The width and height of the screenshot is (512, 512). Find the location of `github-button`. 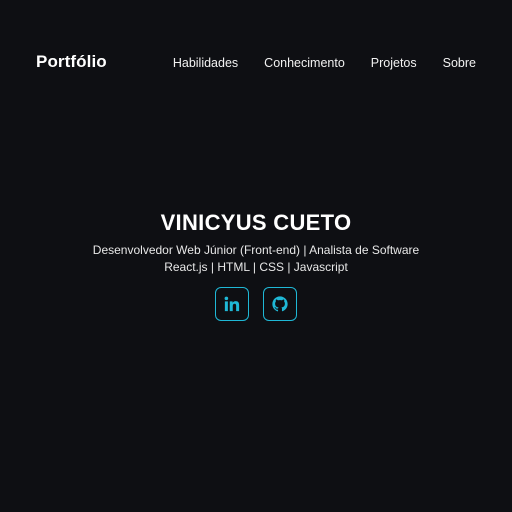

github-button is located at coordinates (280, 304).